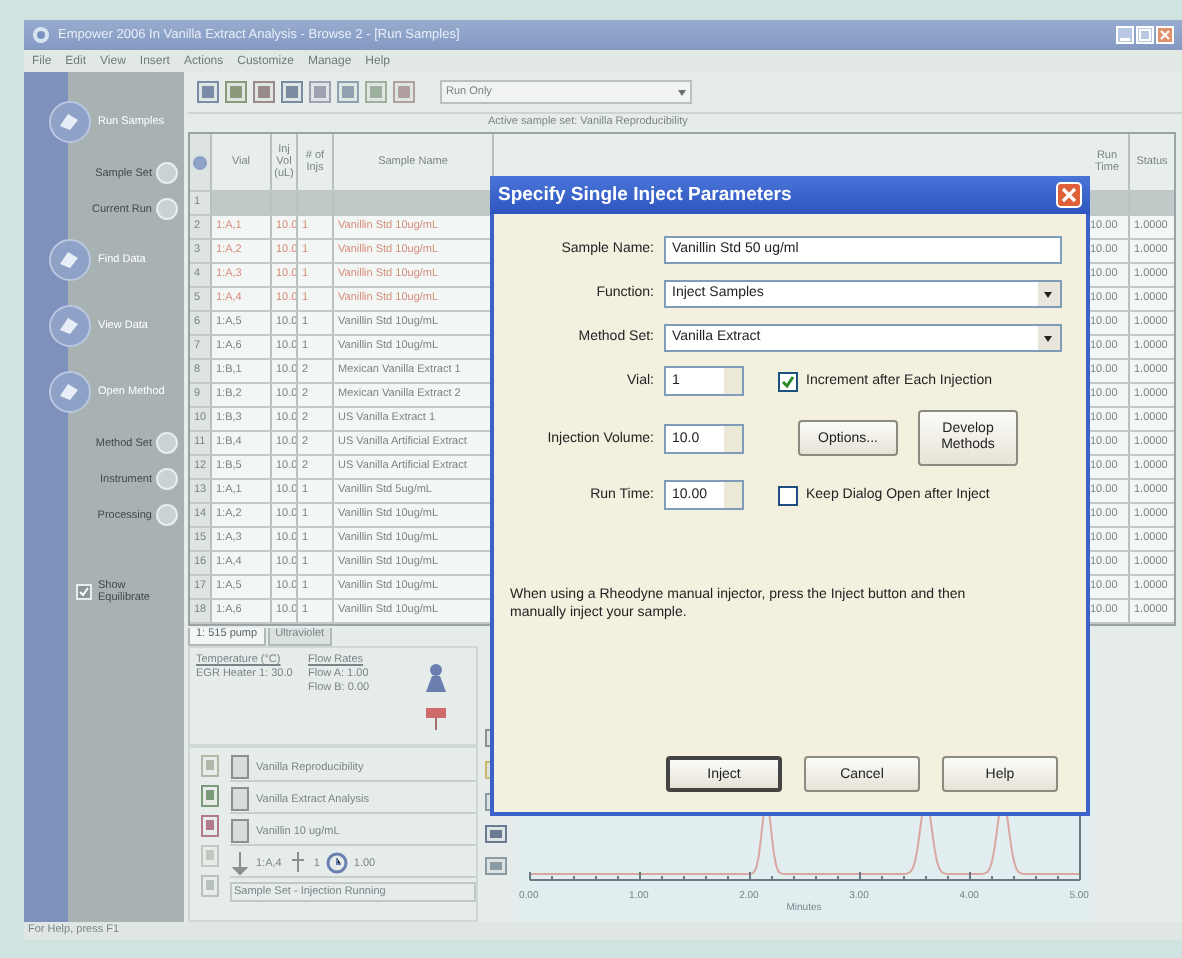  I want to click on dialog-title: Specify Single Inject Parameters, so click(645, 195).